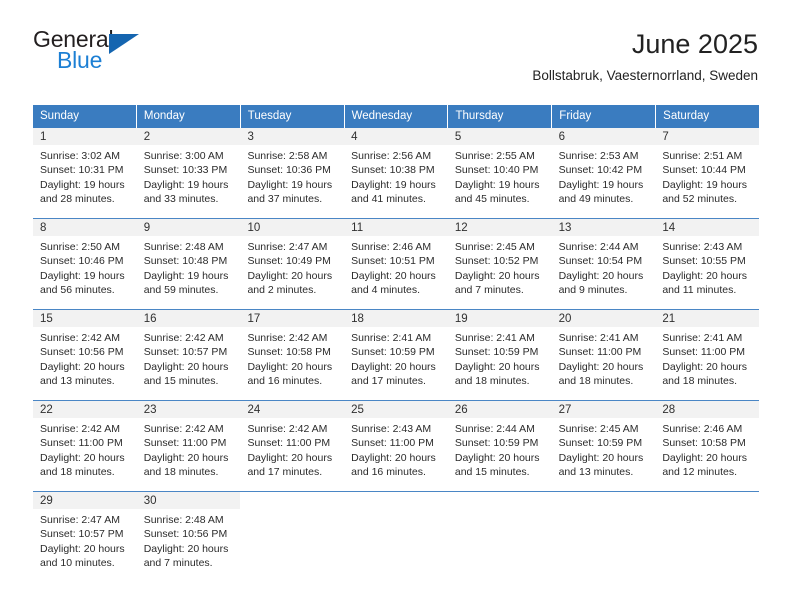 Image resolution: width=792 pixels, height=612 pixels. What do you see at coordinates (704, 261) in the screenshot?
I see `sunset-text: Sunset: 10:55 PM` at bounding box center [704, 261].